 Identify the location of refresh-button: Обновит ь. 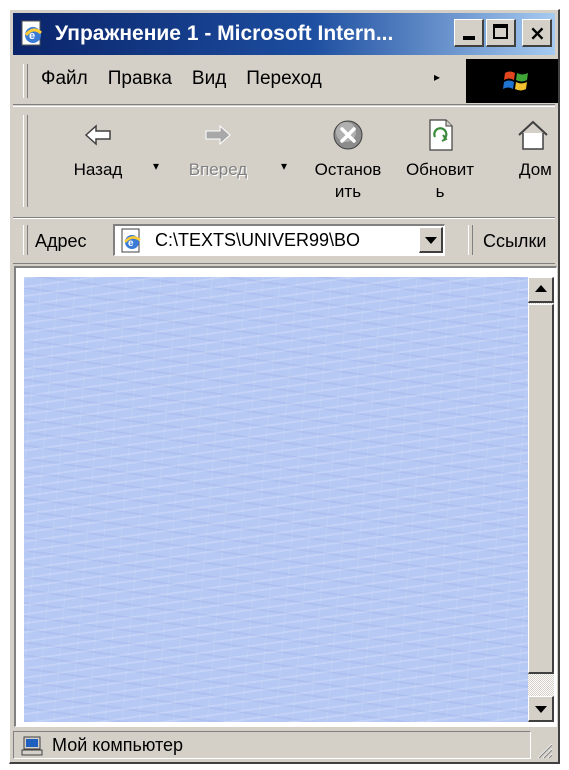
(440, 161).